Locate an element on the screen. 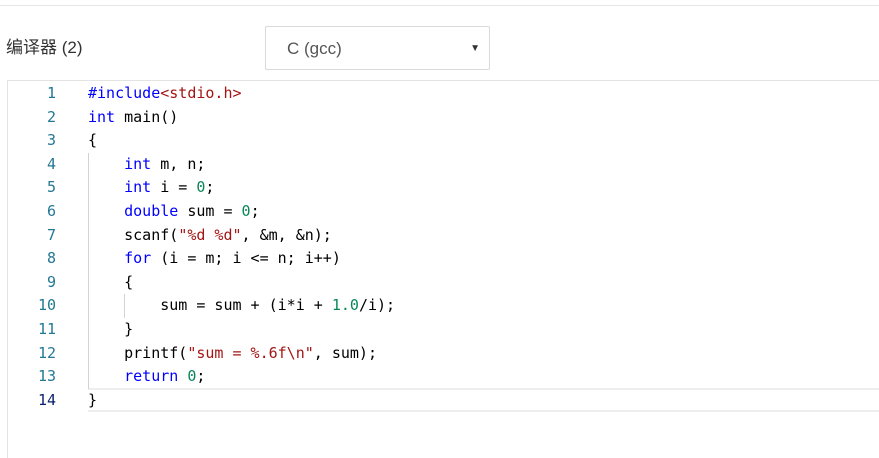 The image size is (879, 458). code-line: printf("sum = %.6f\n", sum); is located at coordinates (232, 354).